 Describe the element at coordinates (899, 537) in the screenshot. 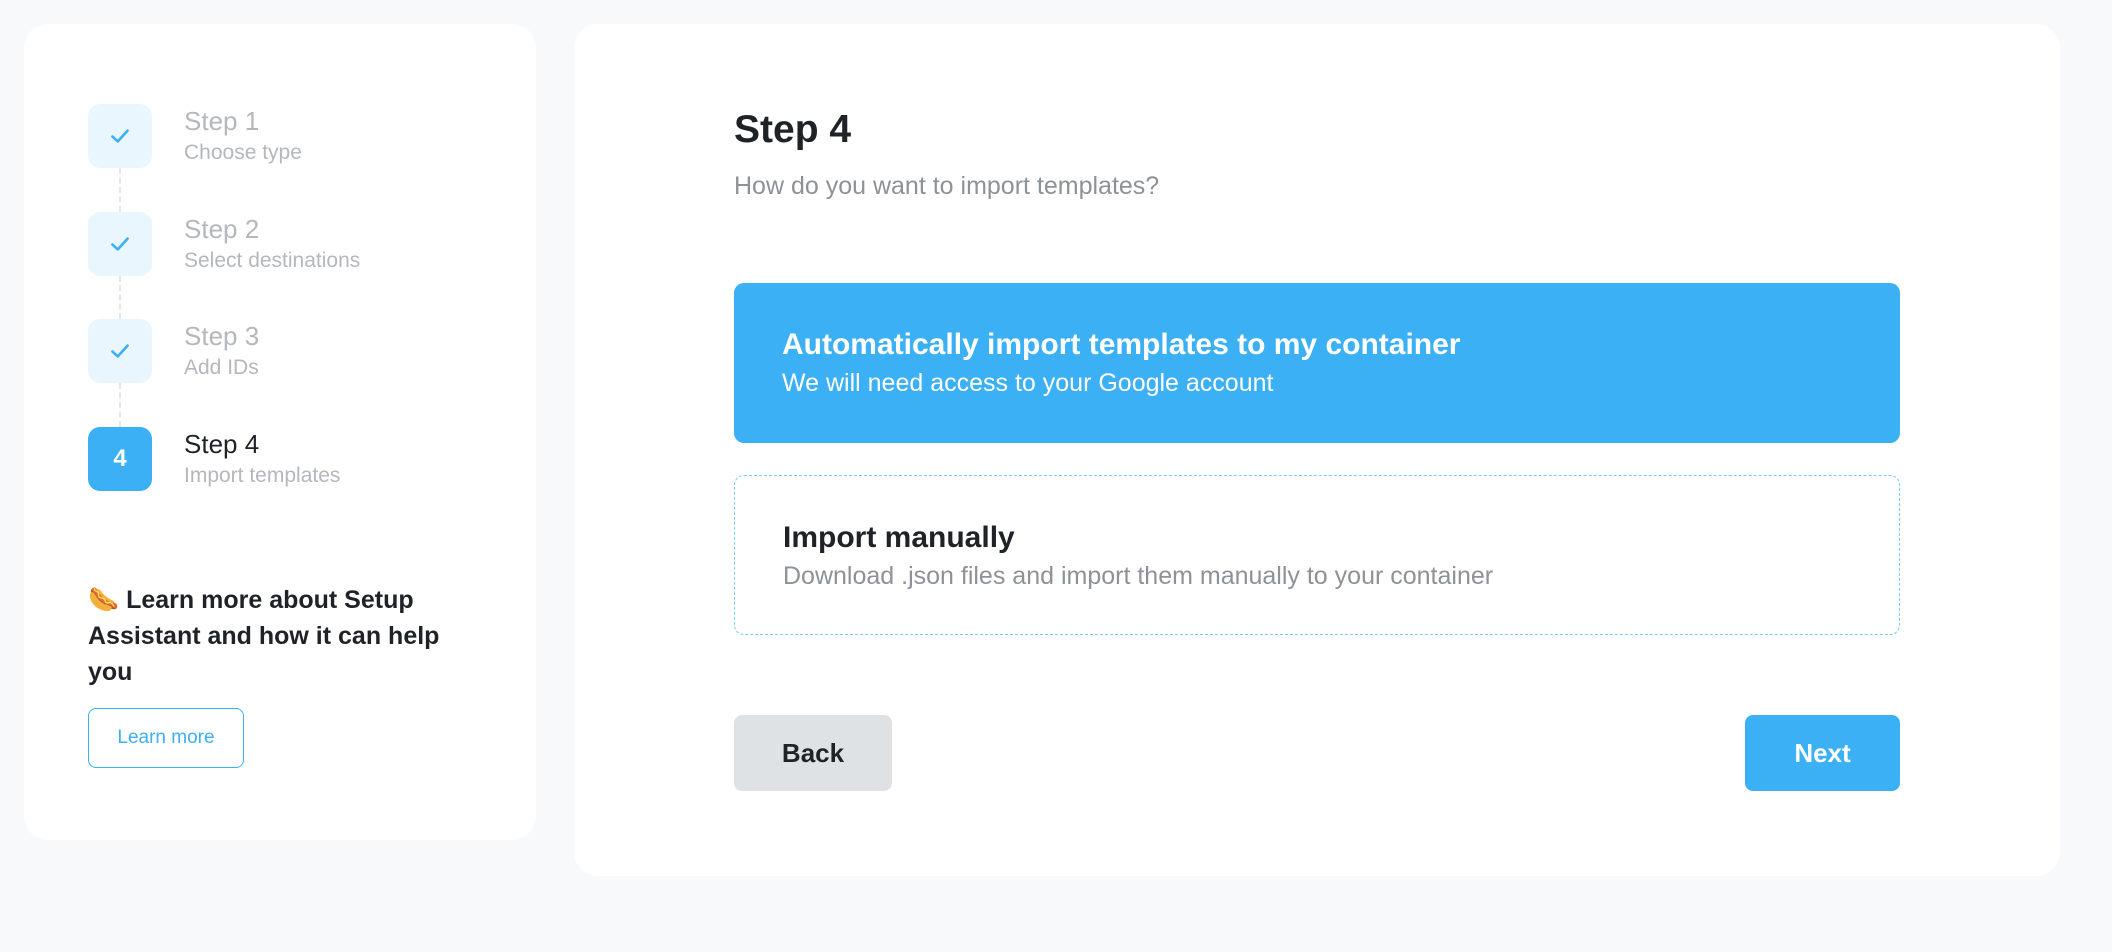

I see `option-title: Import manually` at that location.